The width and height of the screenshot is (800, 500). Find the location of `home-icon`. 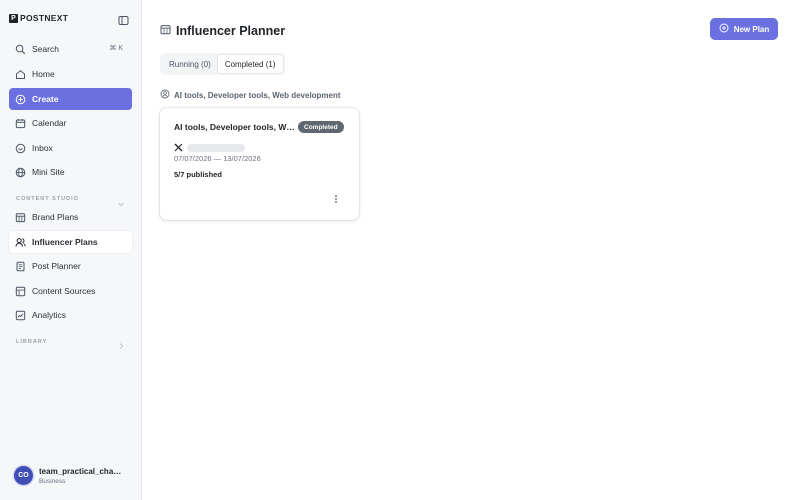

home-icon is located at coordinates (20, 74).